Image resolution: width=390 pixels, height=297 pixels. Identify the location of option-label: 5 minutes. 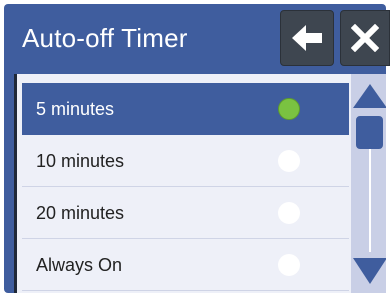
(75, 109).